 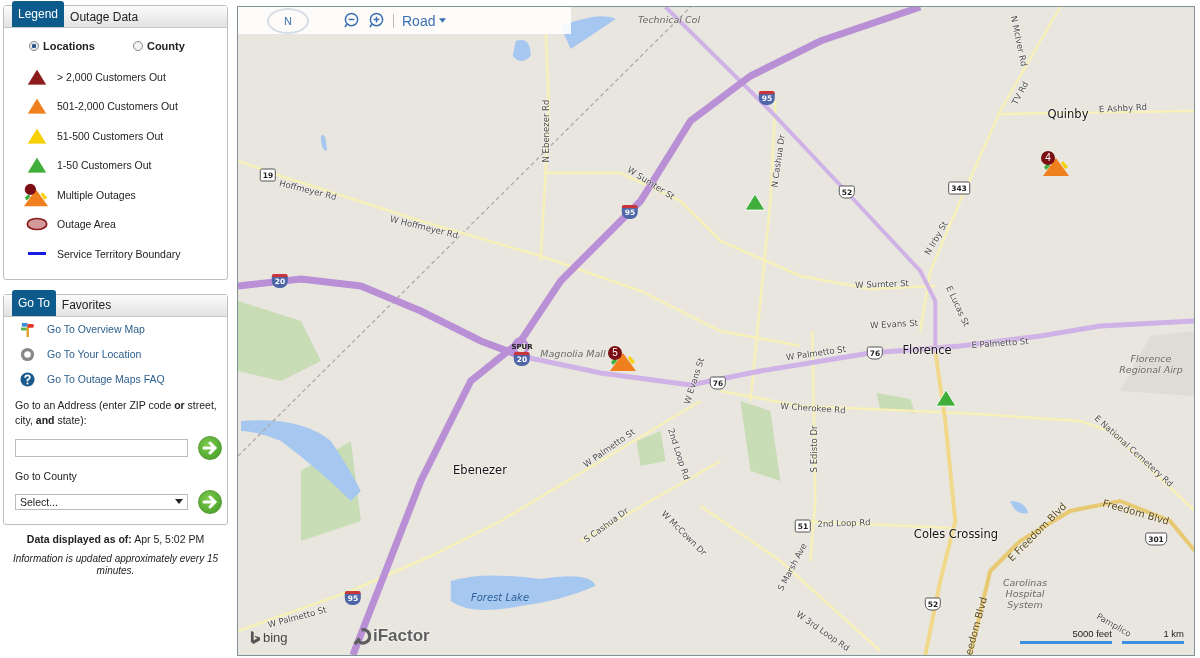 What do you see at coordinates (480, 470) in the screenshot?
I see `map-label: Ebenezer` at bounding box center [480, 470].